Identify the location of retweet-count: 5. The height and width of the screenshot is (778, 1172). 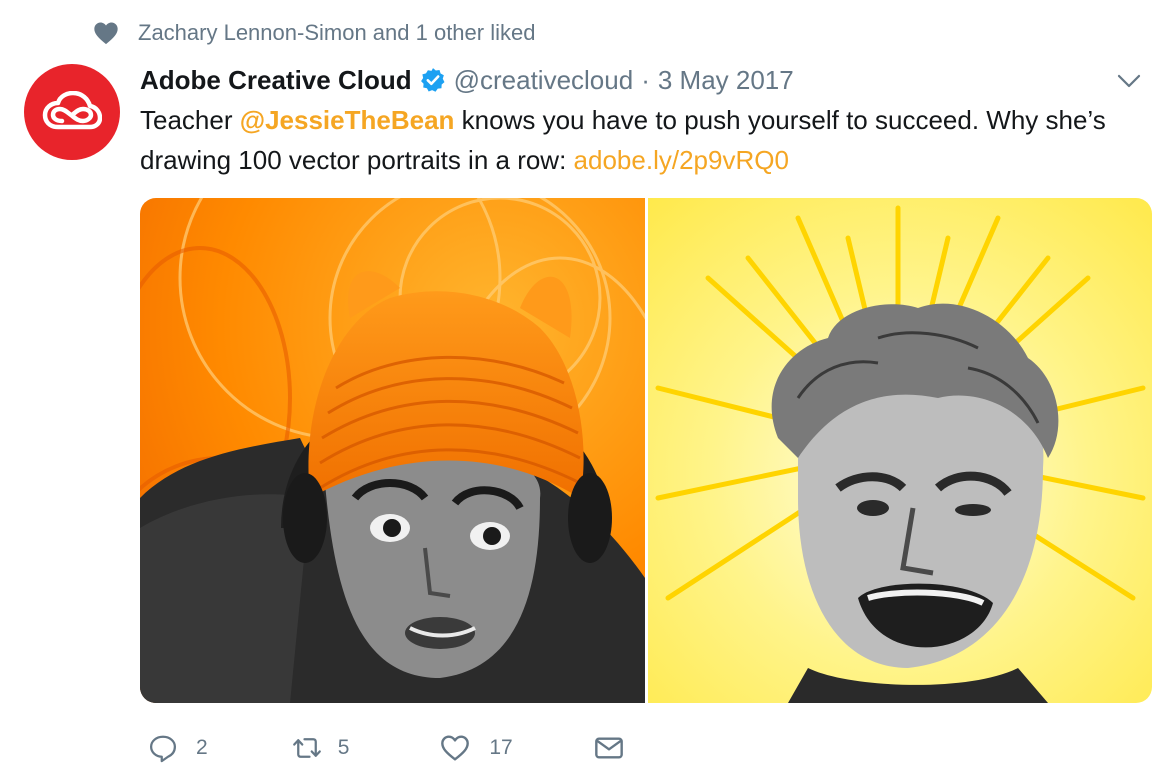
(343, 747).